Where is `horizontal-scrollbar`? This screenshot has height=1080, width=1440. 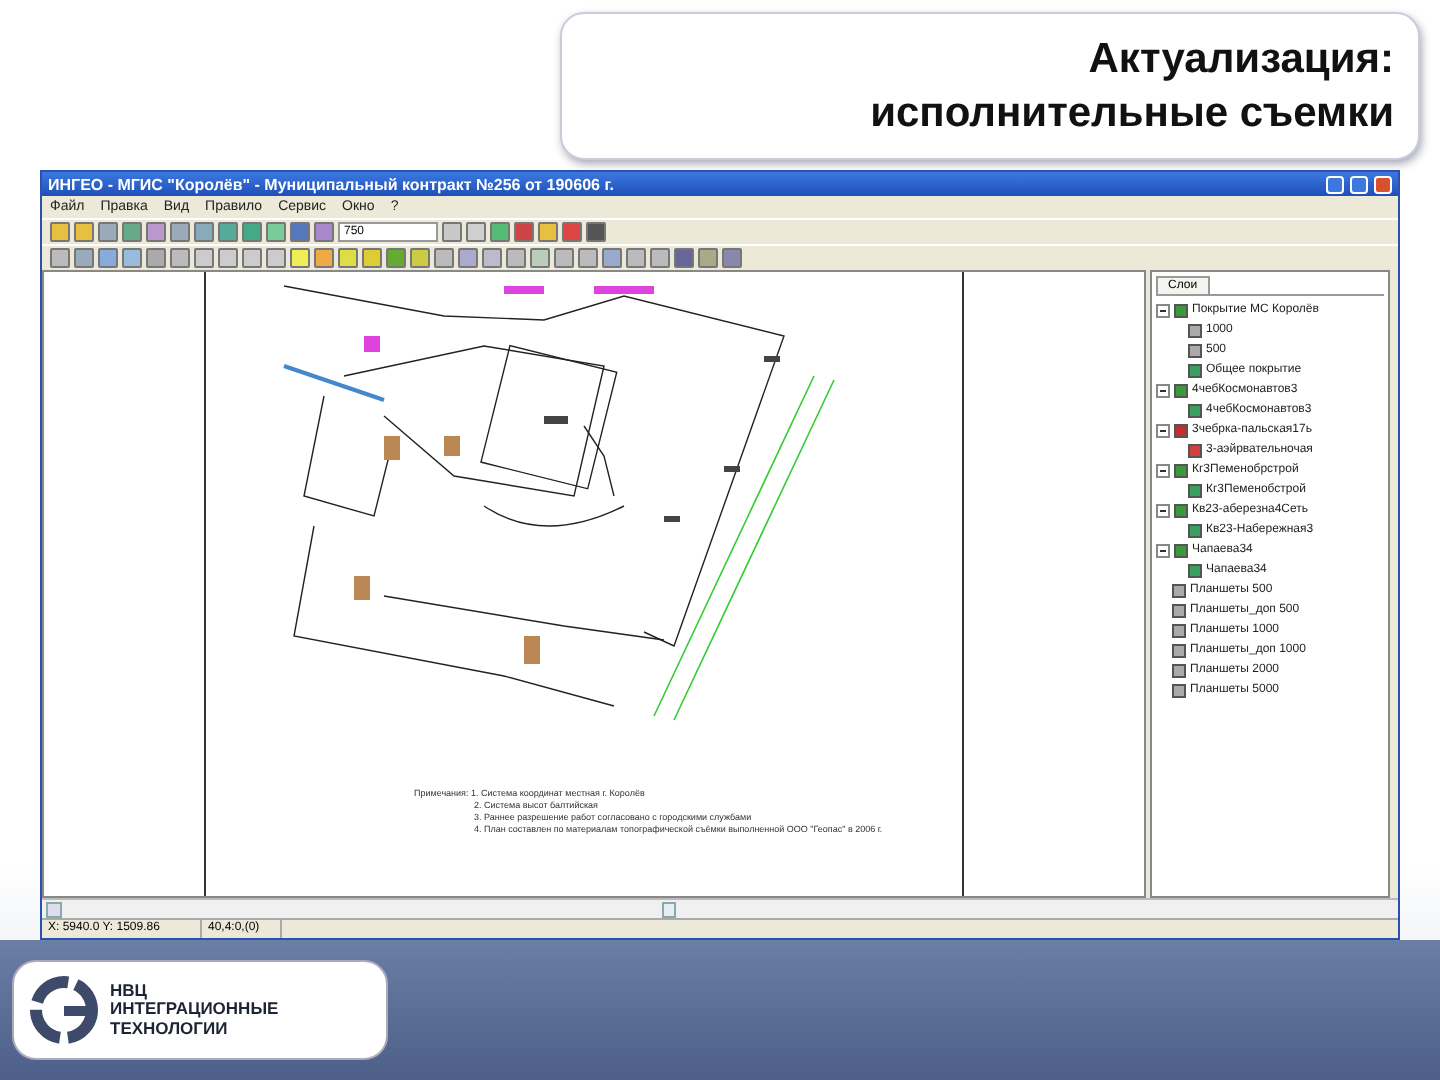 horizontal-scrollbar is located at coordinates (720, 908).